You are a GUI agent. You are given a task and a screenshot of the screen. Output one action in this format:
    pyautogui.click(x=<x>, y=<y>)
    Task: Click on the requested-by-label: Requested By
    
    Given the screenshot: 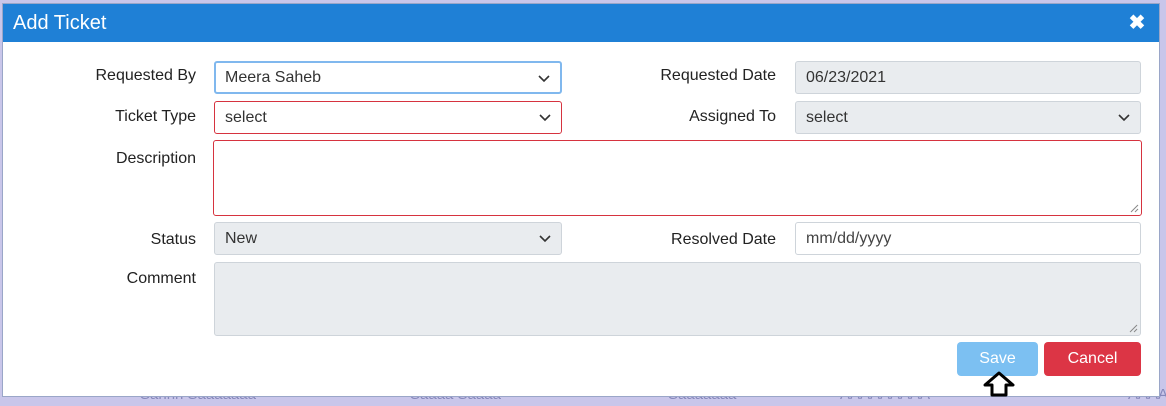 What is the action you would take?
    pyautogui.click(x=145, y=75)
    